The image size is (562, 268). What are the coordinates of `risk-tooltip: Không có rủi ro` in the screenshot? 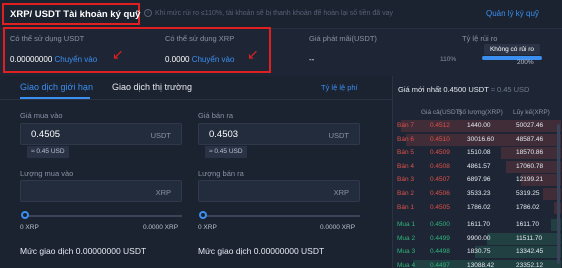 It's located at (512, 49).